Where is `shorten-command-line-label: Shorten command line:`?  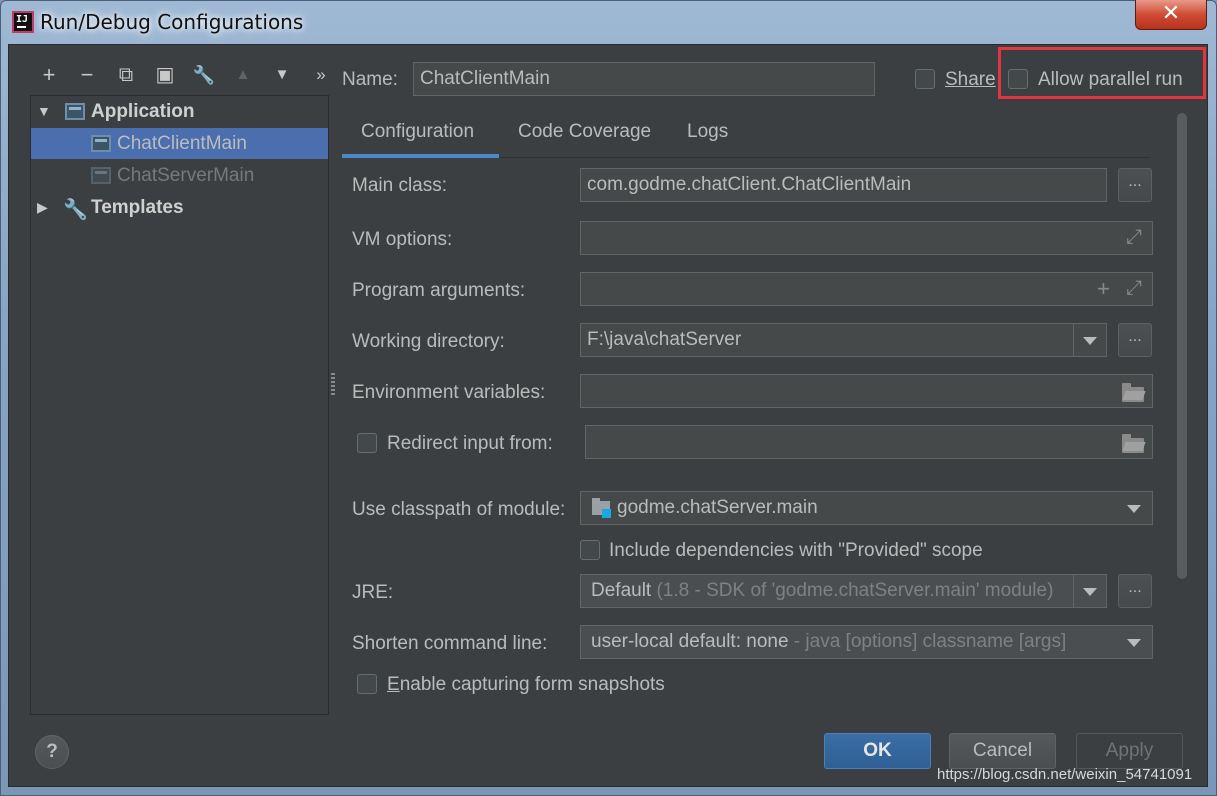
shorten-command-line-label: Shorten command line: is located at coordinates (450, 643).